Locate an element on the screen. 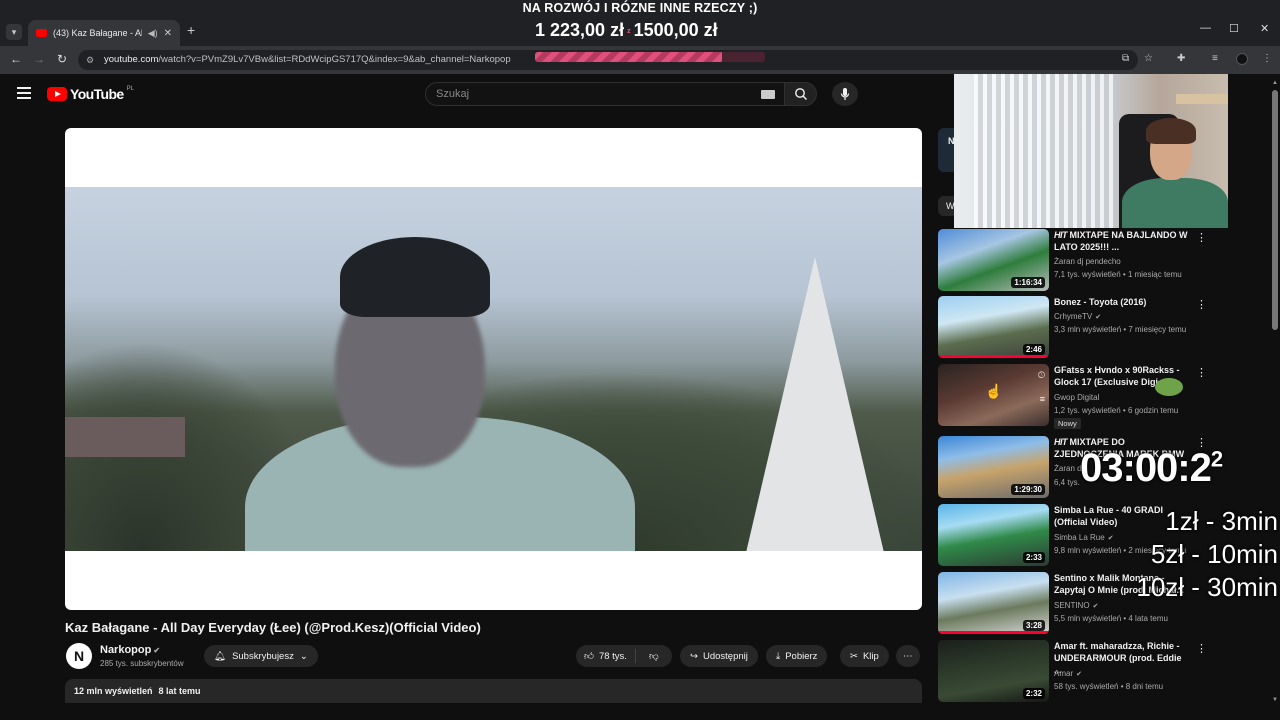 This screenshot has width=1280, height=720. more-actions-button: ⋯ is located at coordinates (908, 656).